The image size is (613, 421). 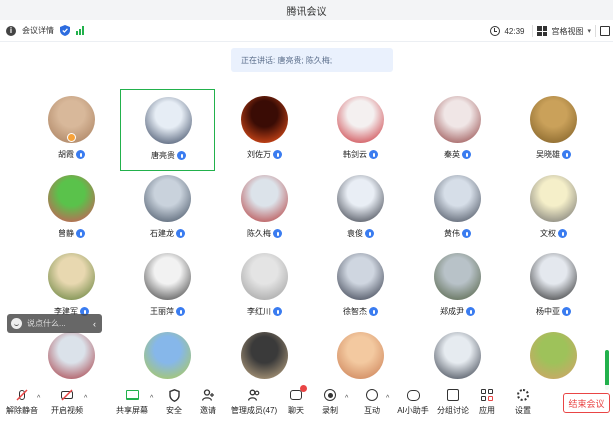 I want to click on participant-name: 黄伟, so click(x=457, y=233).